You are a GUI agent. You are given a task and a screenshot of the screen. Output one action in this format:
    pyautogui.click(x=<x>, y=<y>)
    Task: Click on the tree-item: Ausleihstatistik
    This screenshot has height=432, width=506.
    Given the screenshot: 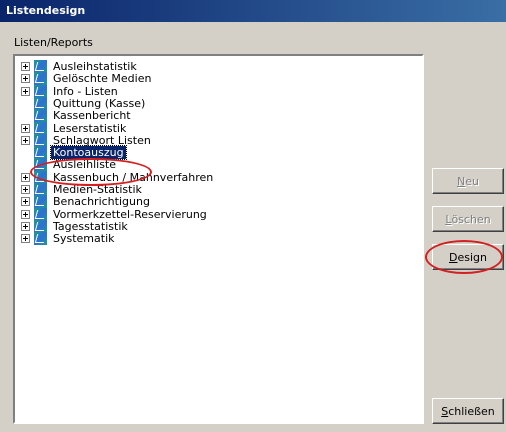 What is the action you would take?
    pyautogui.click(x=77, y=66)
    